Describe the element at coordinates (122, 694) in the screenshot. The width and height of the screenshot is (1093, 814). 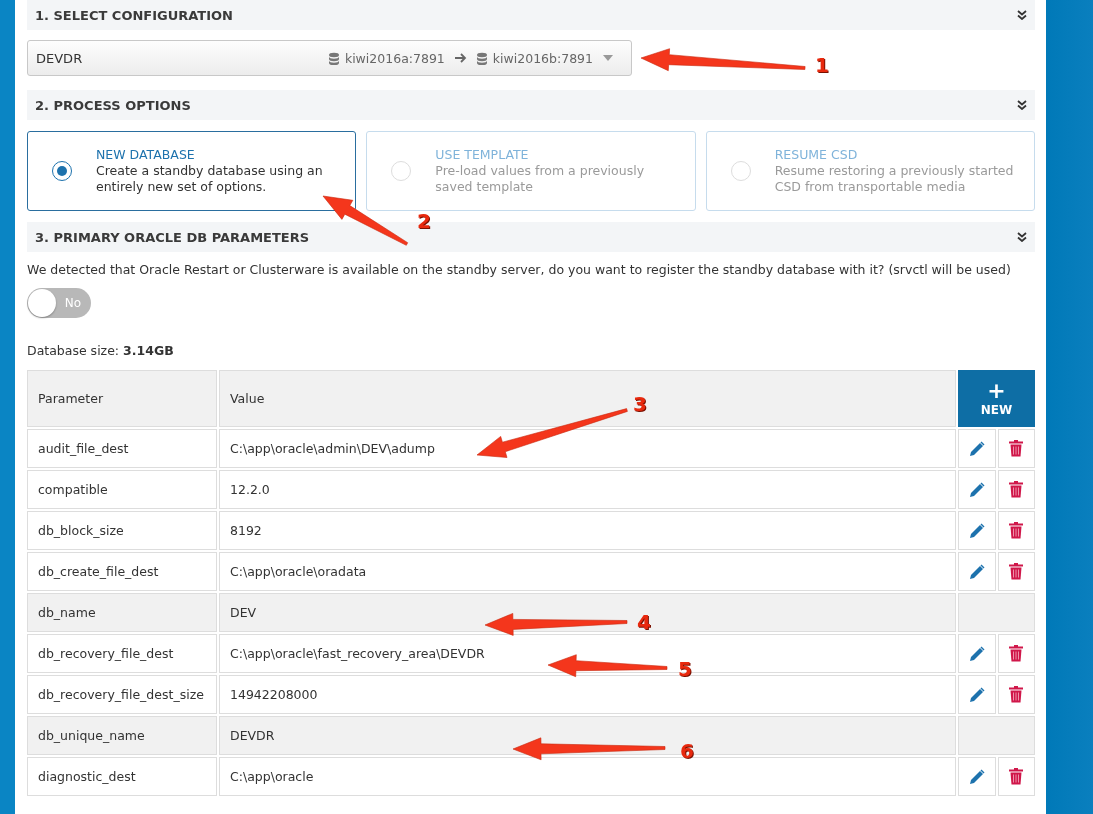
I see `table-cell: db_recovery_file_dest_size` at that location.